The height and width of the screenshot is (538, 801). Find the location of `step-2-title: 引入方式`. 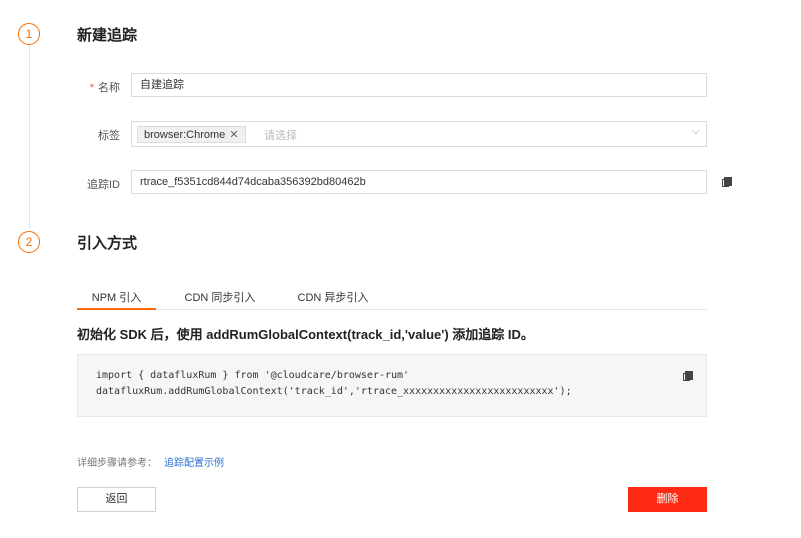

step-2-title: 引入方式 is located at coordinates (107, 243).